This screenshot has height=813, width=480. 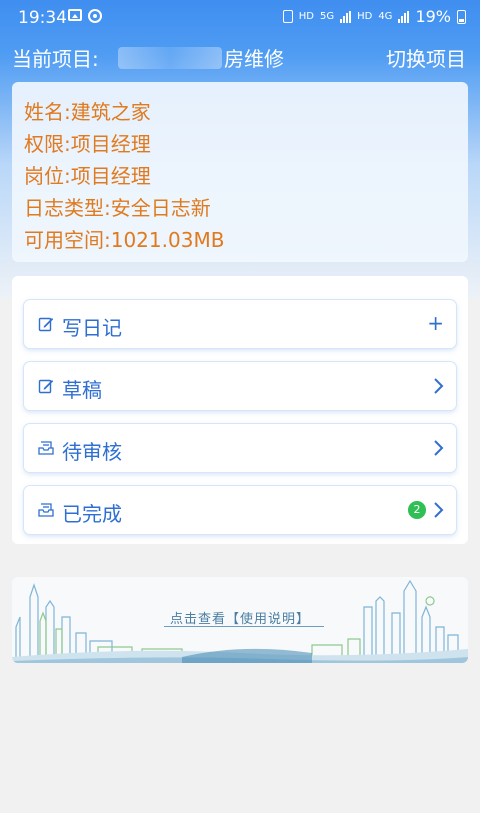 I want to click on info-permission: 权限:项目经理, so click(x=87, y=144).